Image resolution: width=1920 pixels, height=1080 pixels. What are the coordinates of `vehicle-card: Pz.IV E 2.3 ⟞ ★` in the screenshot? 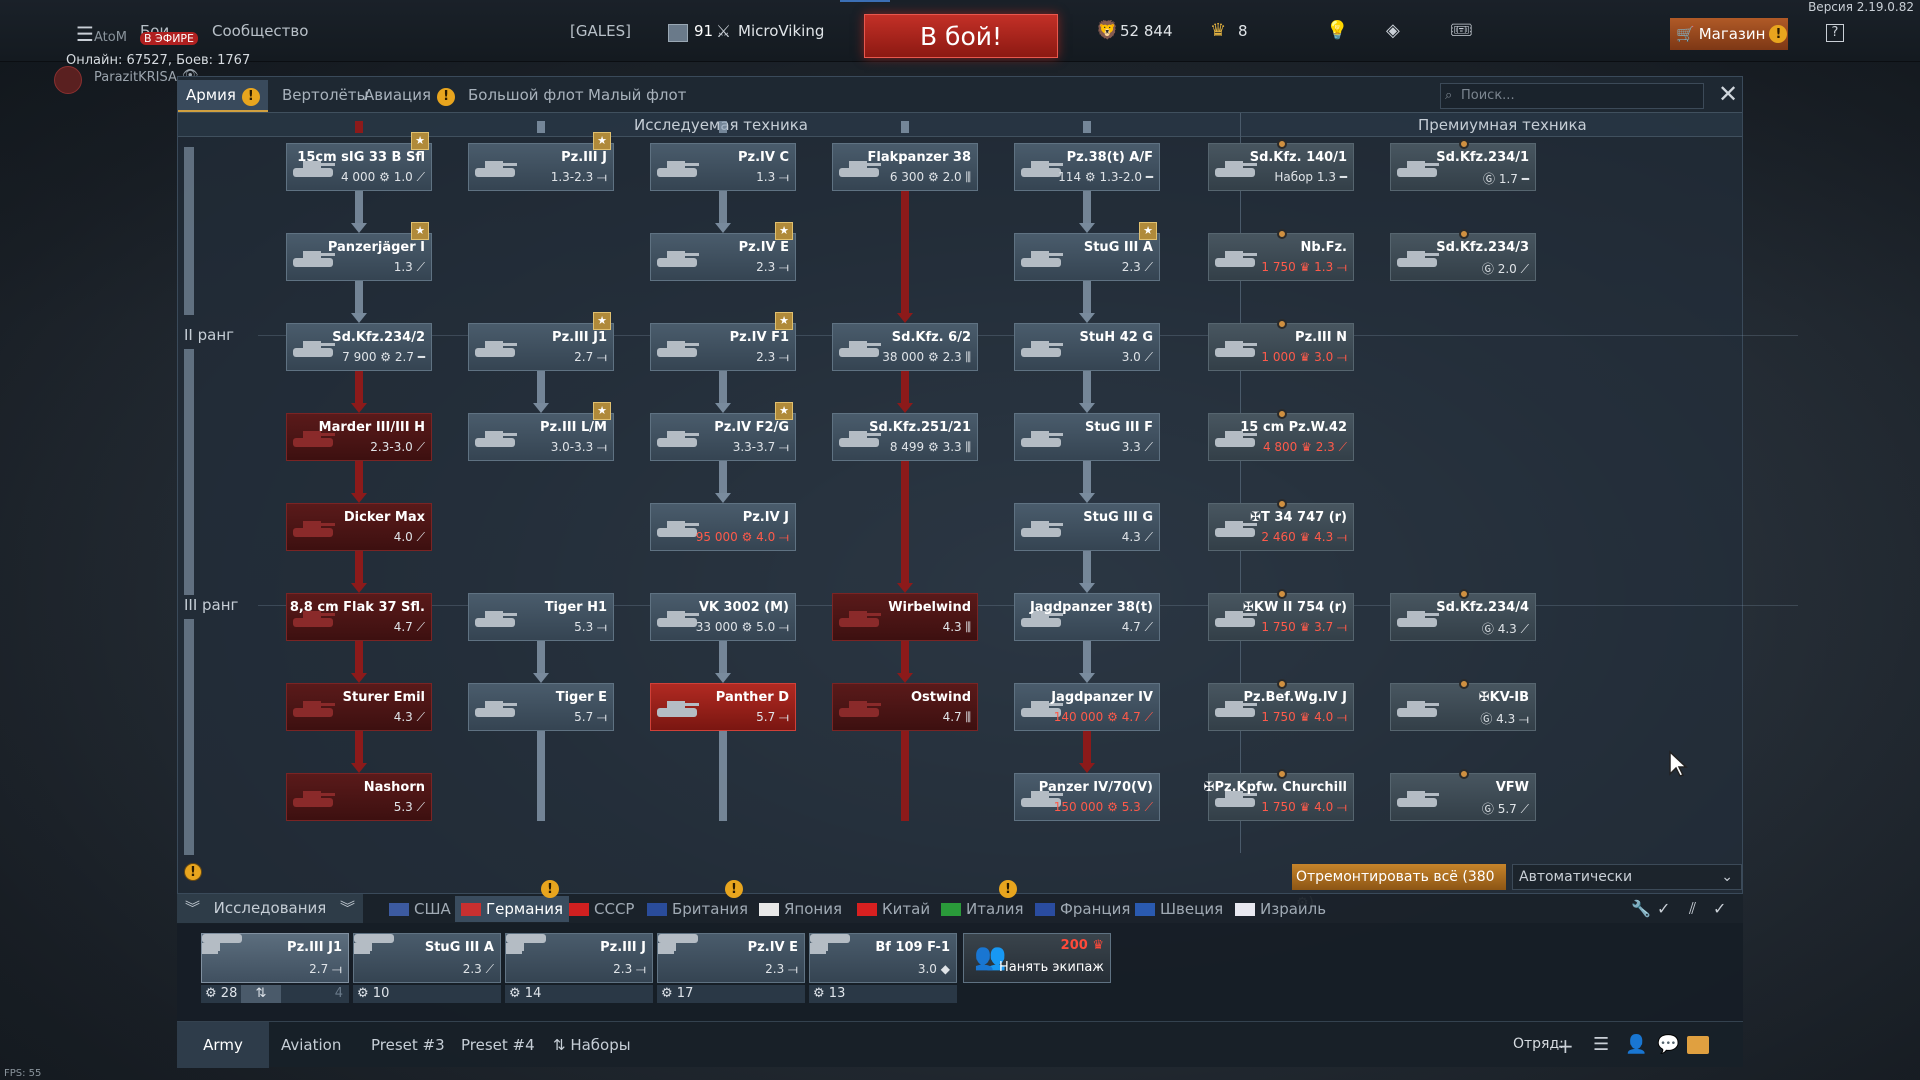 It's located at (723, 251).